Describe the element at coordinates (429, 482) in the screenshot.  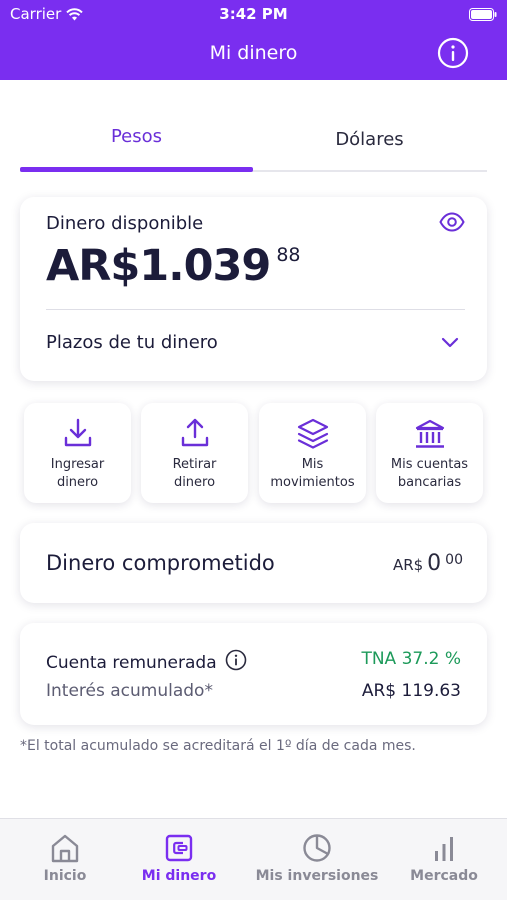
I see `action-line2: bancarias` at that location.